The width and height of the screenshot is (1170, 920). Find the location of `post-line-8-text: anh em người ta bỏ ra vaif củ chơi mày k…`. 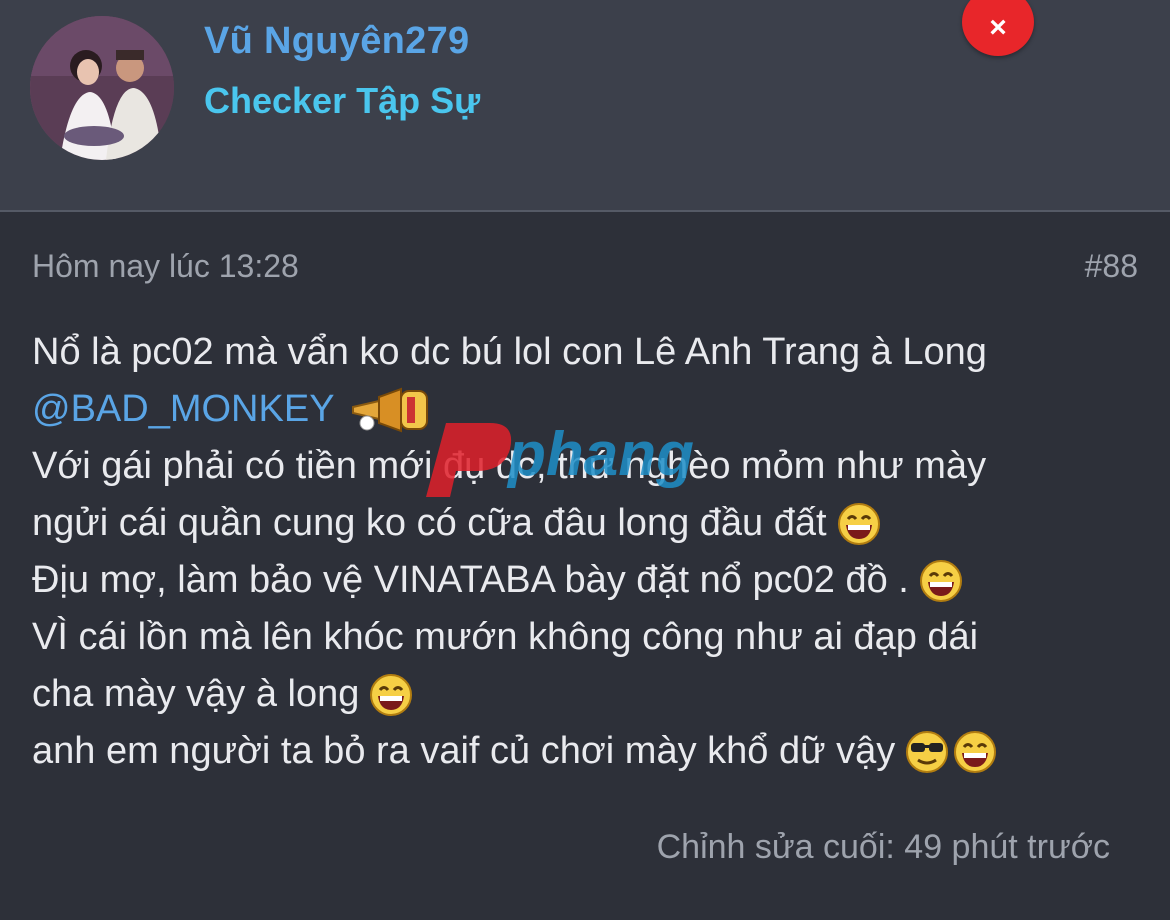

post-line-8-text: anh em người ta bỏ ra vaif củ chơi mày k… is located at coordinates (464, 751).